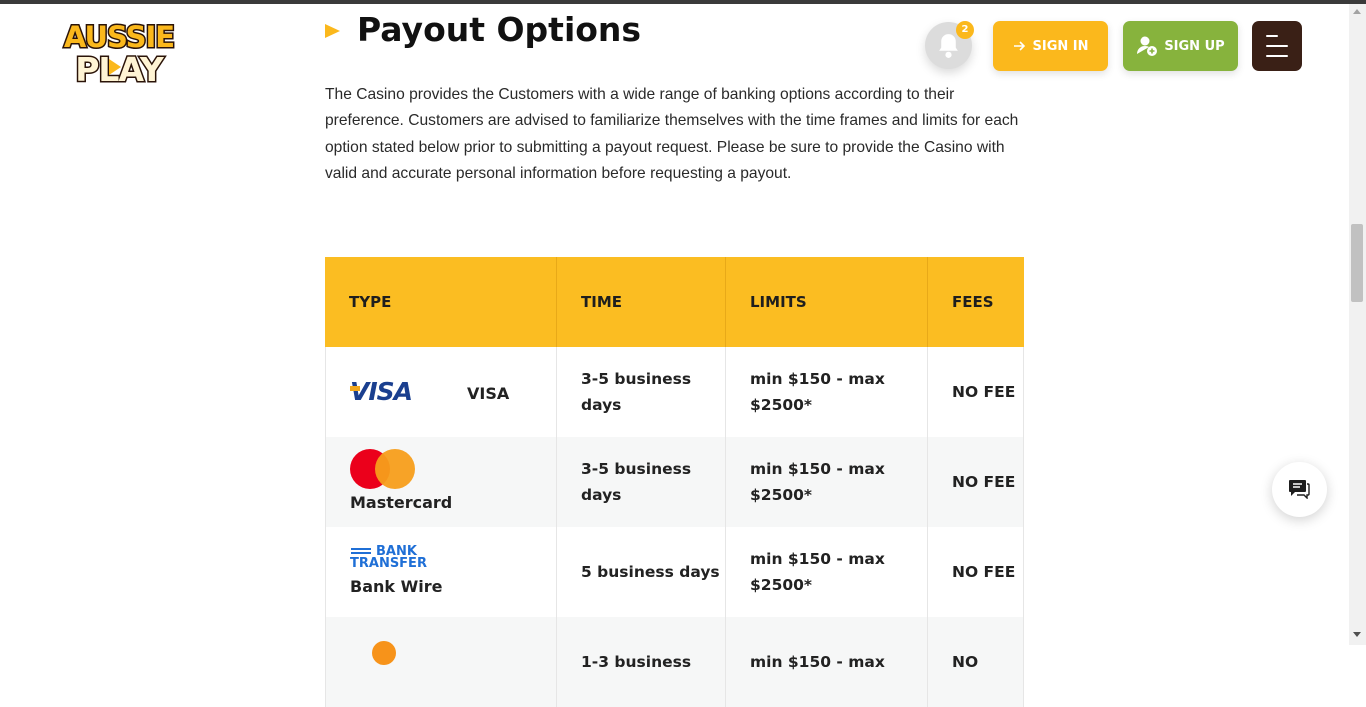 This screenshot has height=707, width=1366. What do you see at coordinates (827, 302) in the screenshot?
I see `header-limits: LIMITS` at bounding box center [827, 302].